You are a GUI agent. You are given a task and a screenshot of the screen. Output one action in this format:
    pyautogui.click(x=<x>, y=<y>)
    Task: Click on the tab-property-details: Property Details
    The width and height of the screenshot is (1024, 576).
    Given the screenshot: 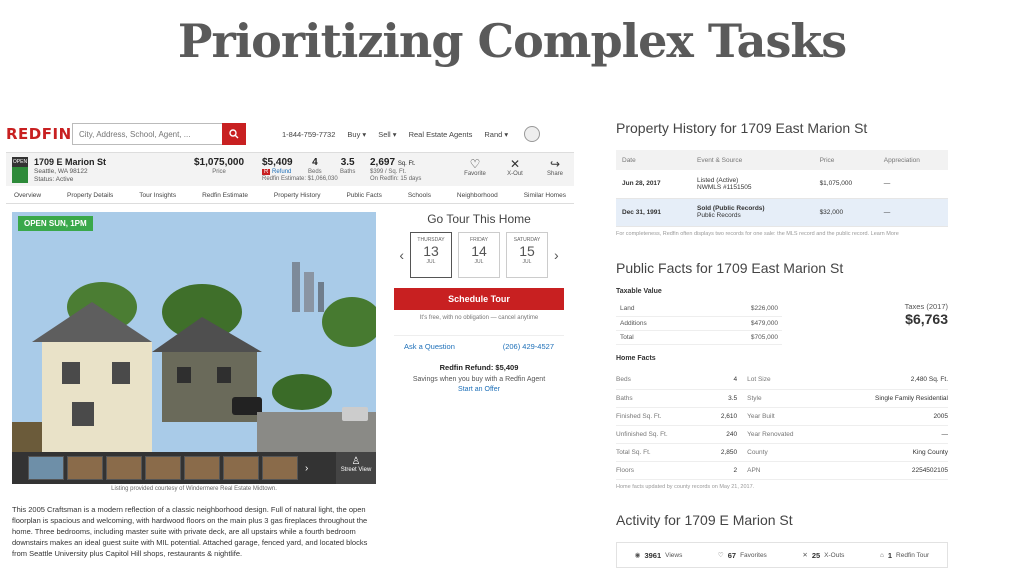 What is the action you would take?
    pyautogui.click(x=90, y=195)
    